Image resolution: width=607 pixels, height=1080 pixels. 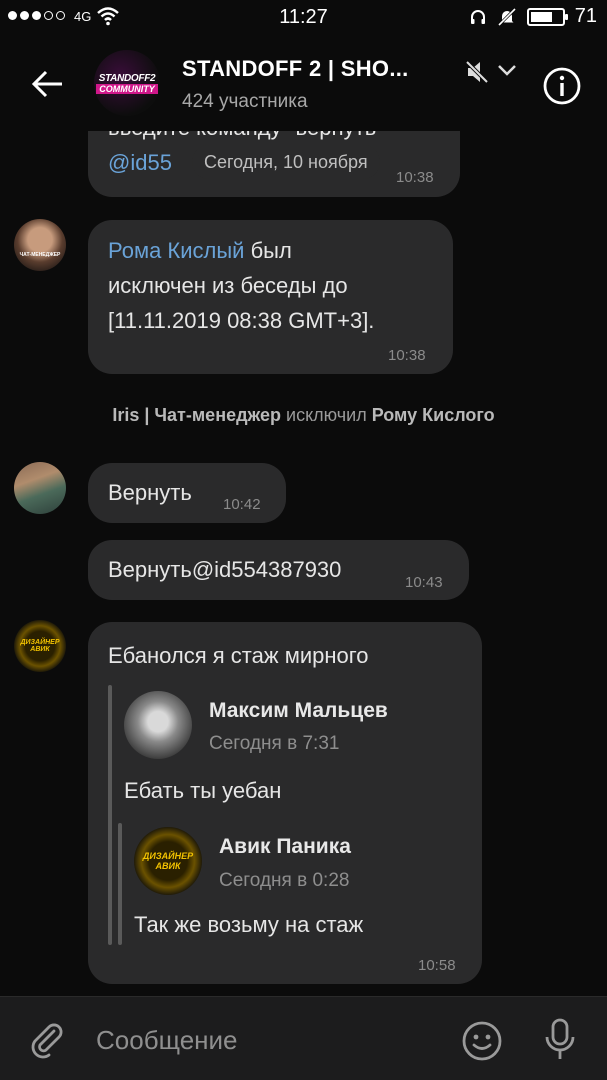 What do you see at coordinates (507, 70) in the screenshot?
I see `chevron-down-icon` at bounding box center [507, 70].